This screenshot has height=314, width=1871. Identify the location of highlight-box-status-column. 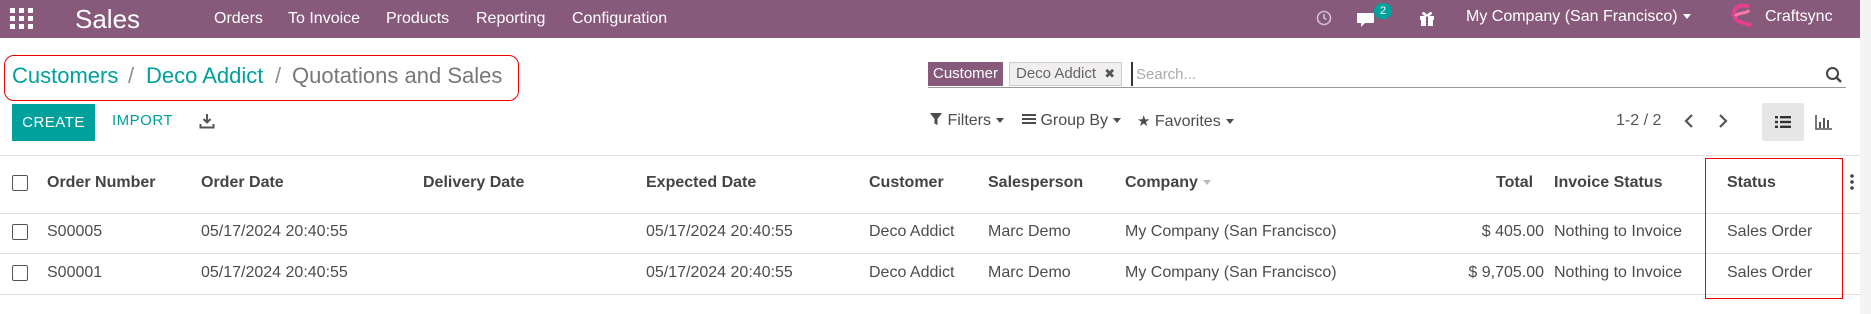
(1774, 228).